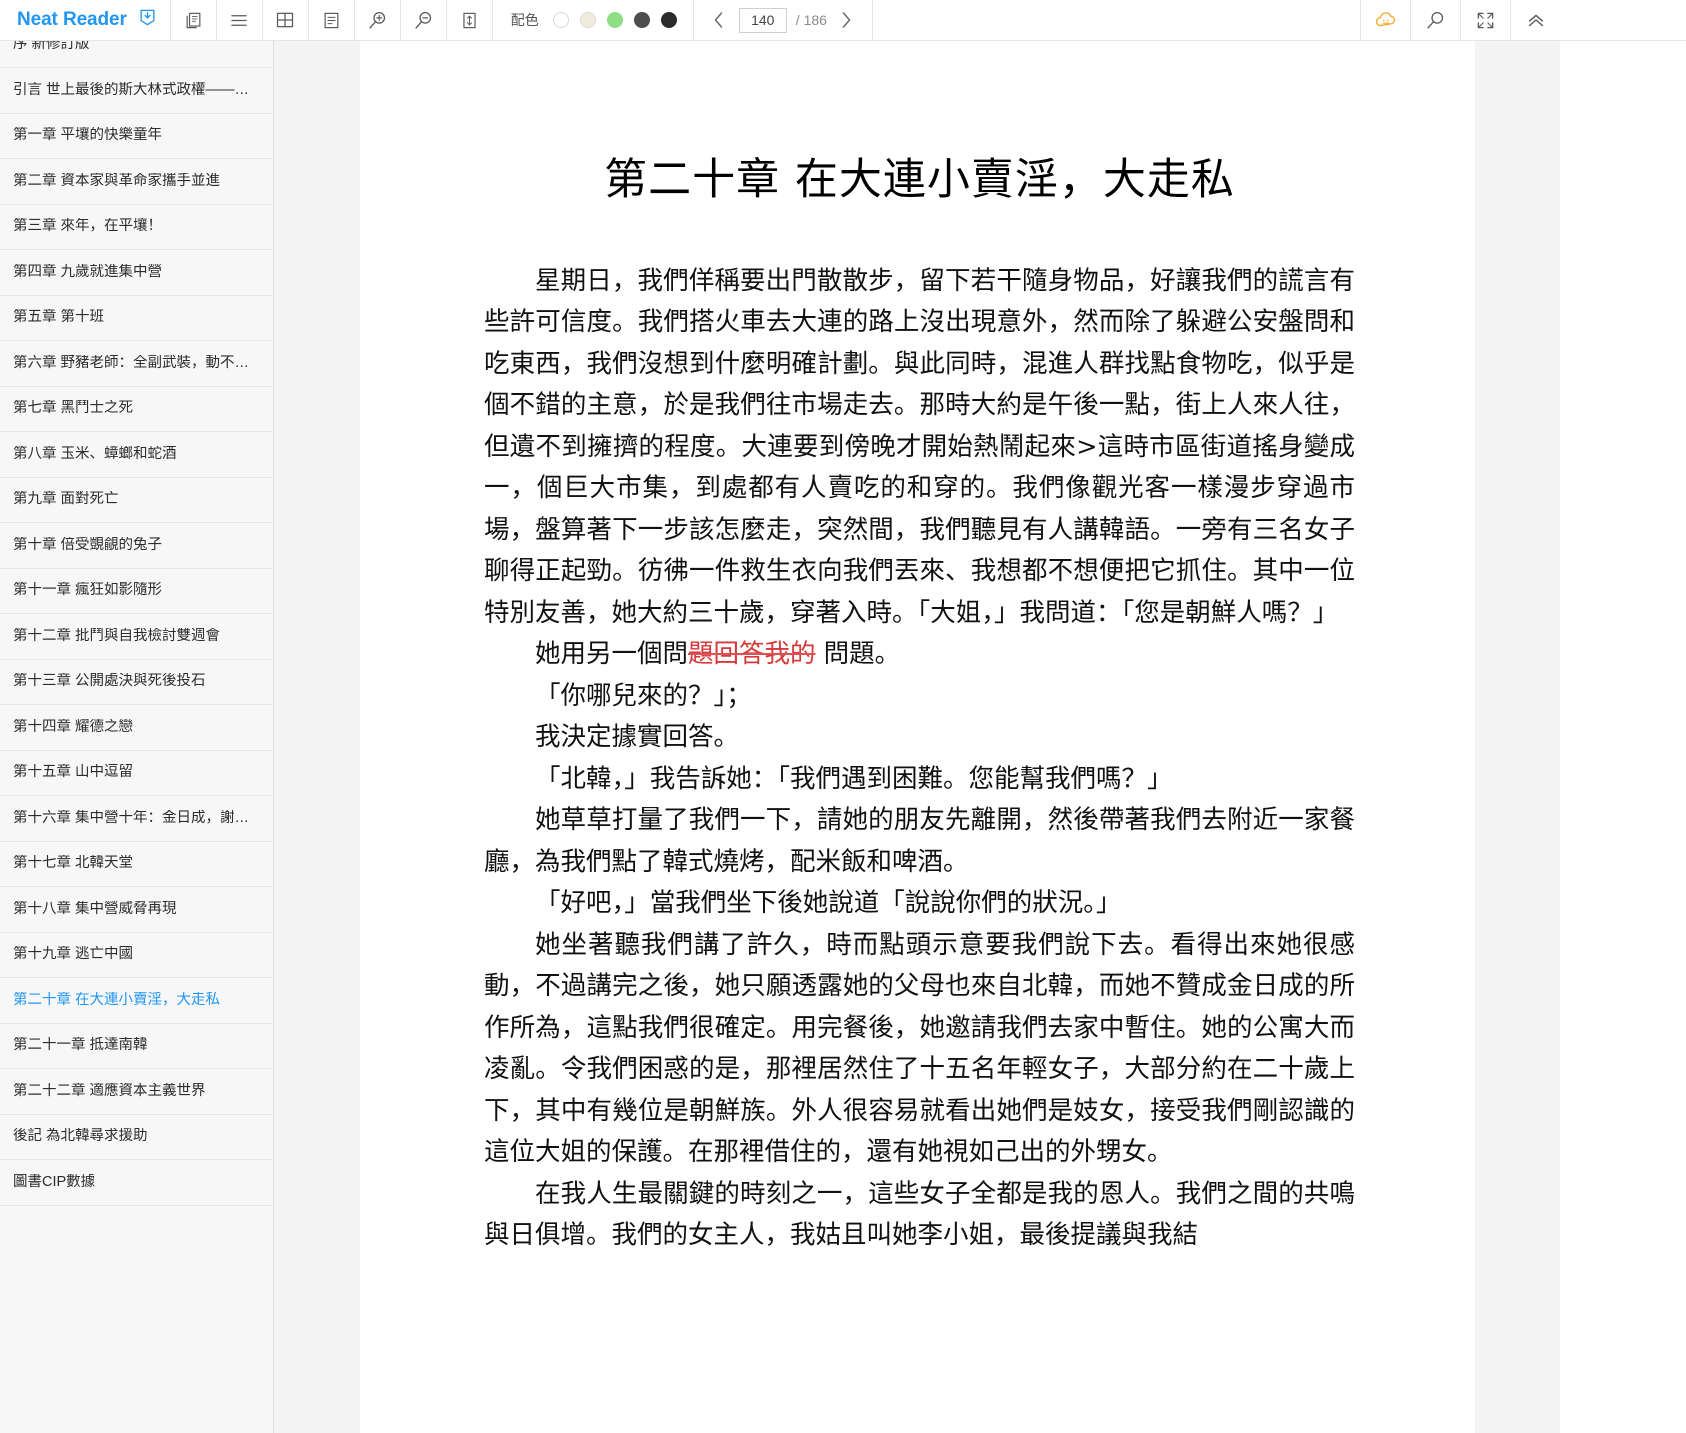 This screenshot has width=1686, height=1433. Describe the element at coordinates (1485, 20) in the screenshot. I see `fullscreen-icon` at that location.